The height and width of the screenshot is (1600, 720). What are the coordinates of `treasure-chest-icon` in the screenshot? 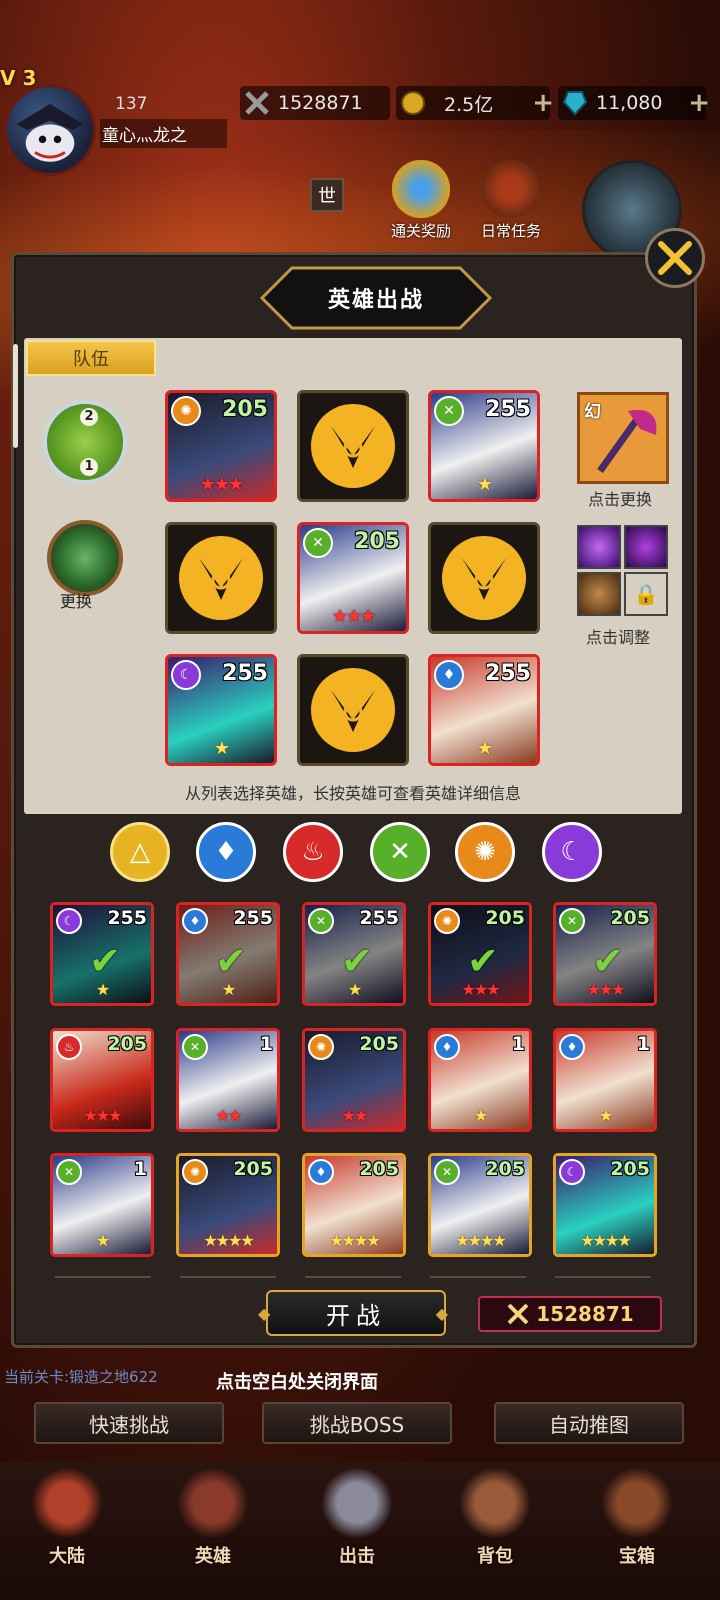 It's located at (637, 1503).